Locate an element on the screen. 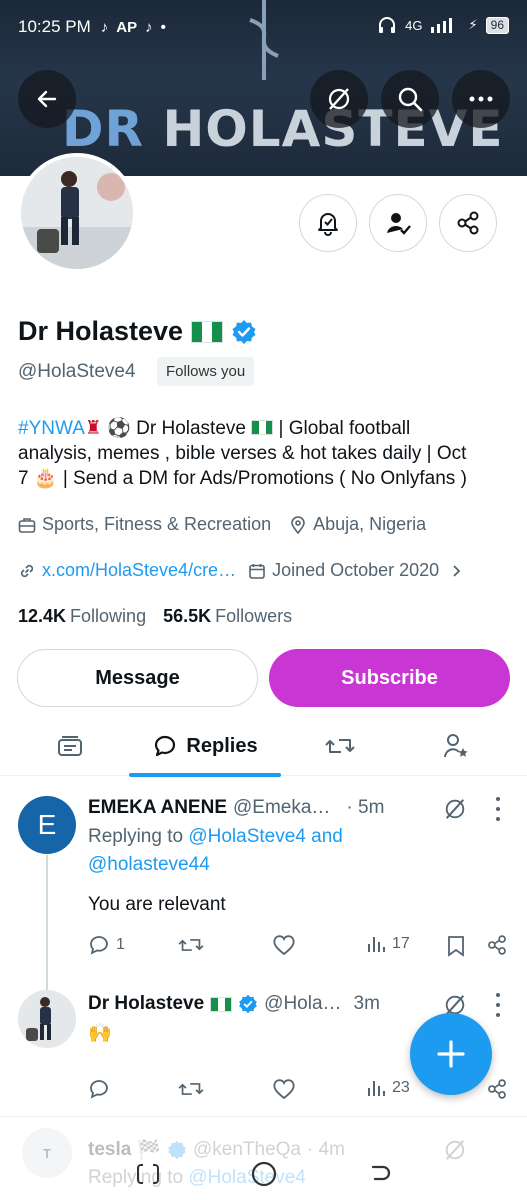 This screenshot has height=1200, width=527. tweet-2-text: 🙌 is located at coordinates (100, 1033).